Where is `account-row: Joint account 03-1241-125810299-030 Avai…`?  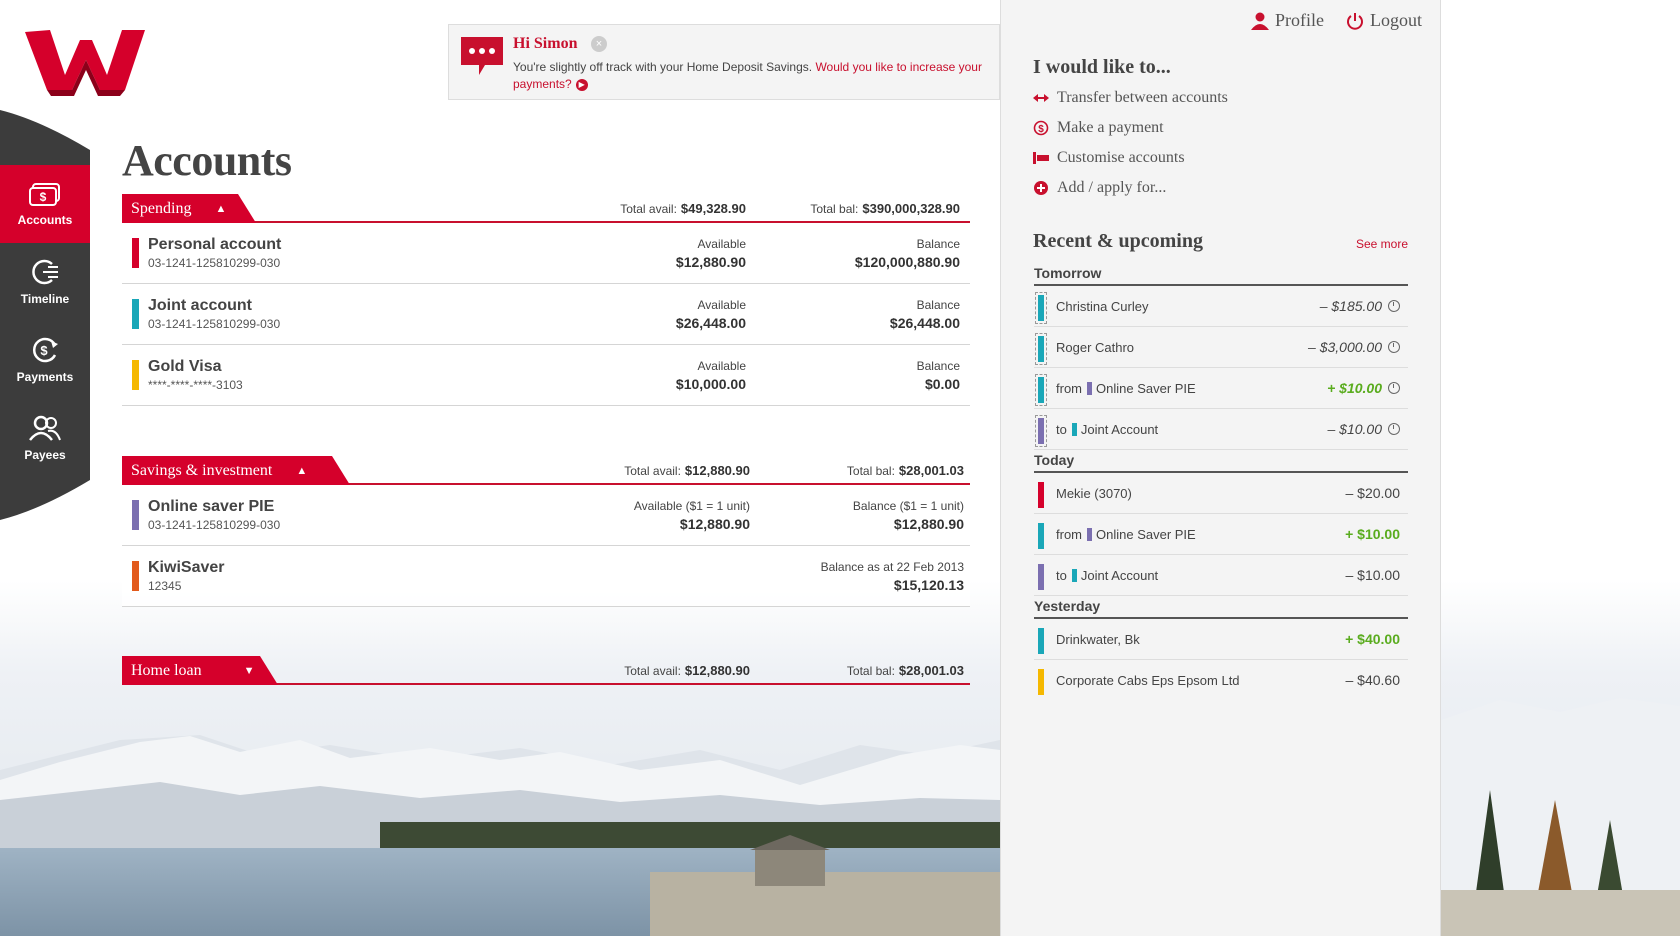
account-row: Joint account 03-1241-125810299-030 Avai… is located at coordinates (546, 314).